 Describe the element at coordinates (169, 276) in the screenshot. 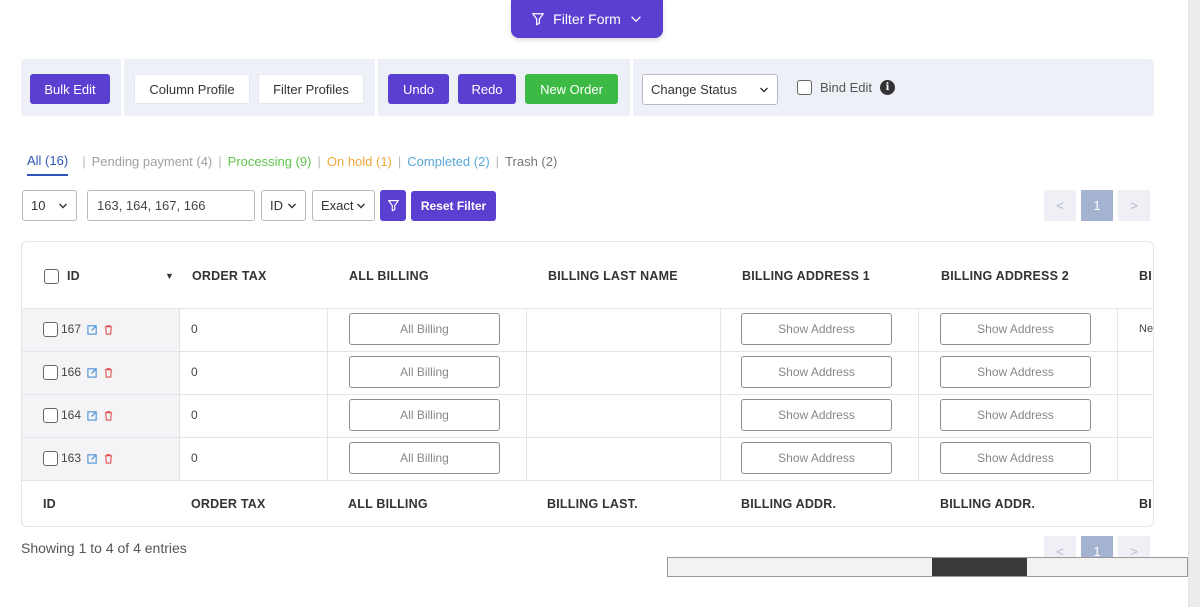

I see `sort-icon: ▼` at that location.